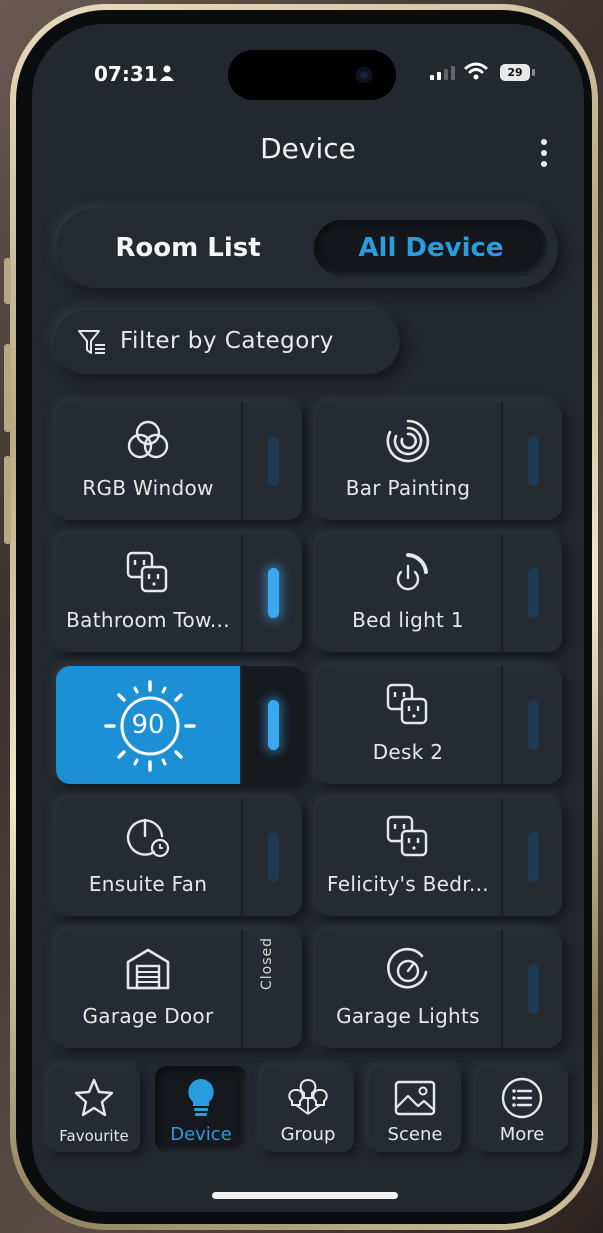 This screenshot has width=603, height=1233. I want to click on view-toggle: Room List All Device, so click(307, 248).